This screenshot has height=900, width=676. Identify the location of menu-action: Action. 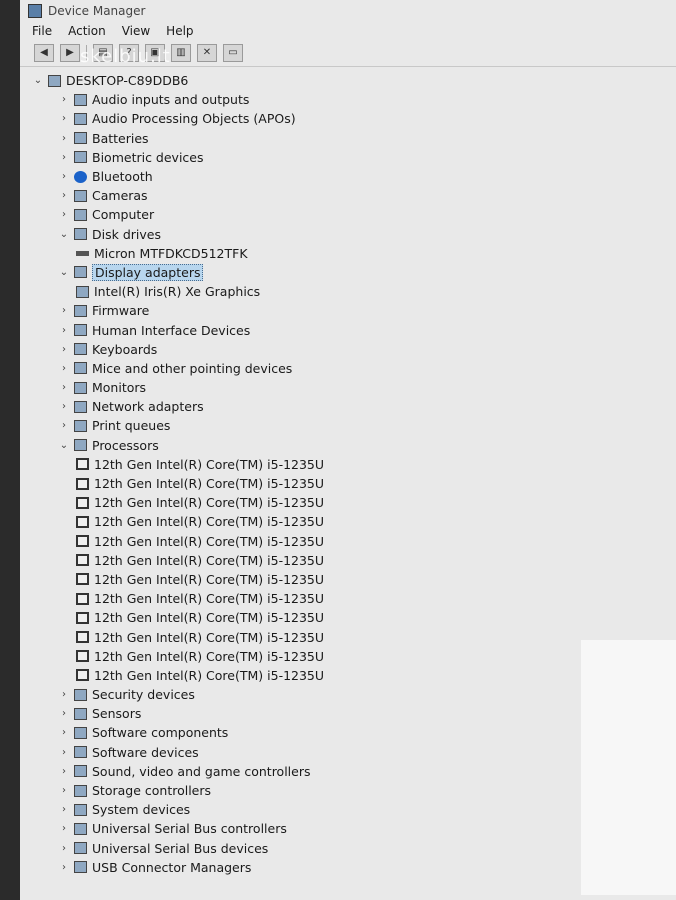
(87, 31).